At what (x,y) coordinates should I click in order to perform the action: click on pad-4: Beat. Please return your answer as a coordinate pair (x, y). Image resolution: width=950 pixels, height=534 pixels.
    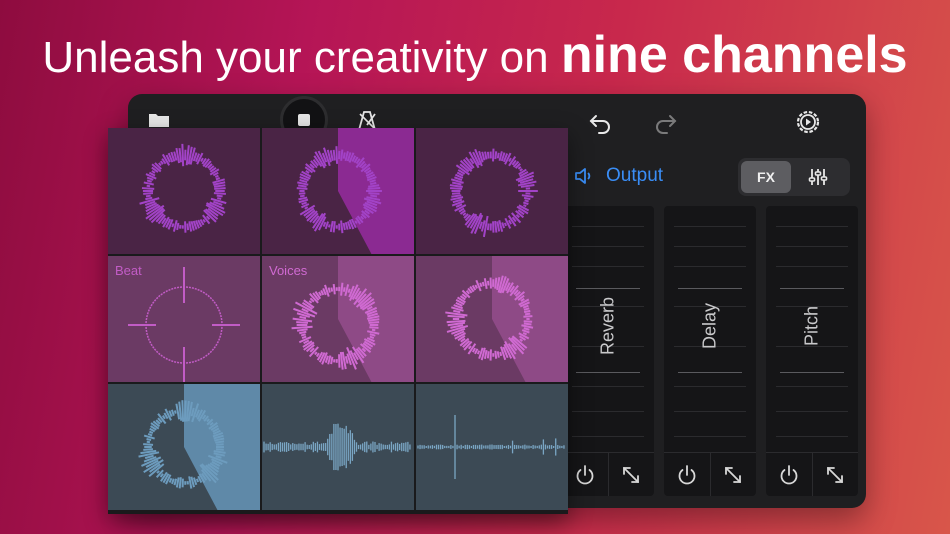
    Looking at the image, I should click on (184, 319).